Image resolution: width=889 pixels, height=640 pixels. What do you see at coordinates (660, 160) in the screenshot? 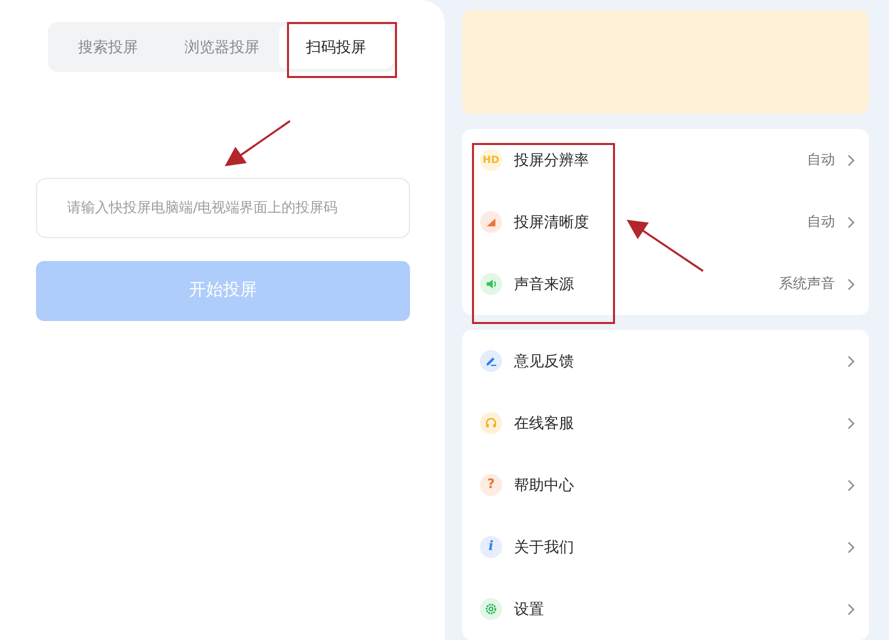
I see `menu-item-label: 投屏分辨率` at bounding box center [660, 160].